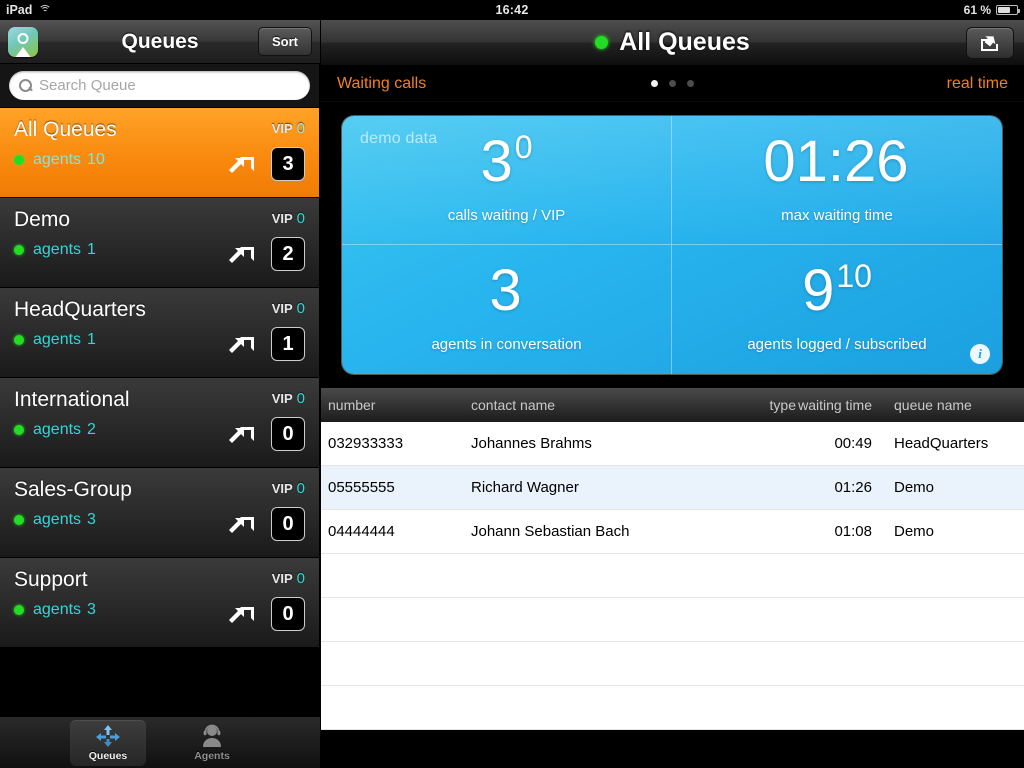 This screenshot has width=1024, height=768. What do you see at coordinates (836, 161) in the screenshot?
I see `stat-value: 01:26` at bounding box center [836, 161].